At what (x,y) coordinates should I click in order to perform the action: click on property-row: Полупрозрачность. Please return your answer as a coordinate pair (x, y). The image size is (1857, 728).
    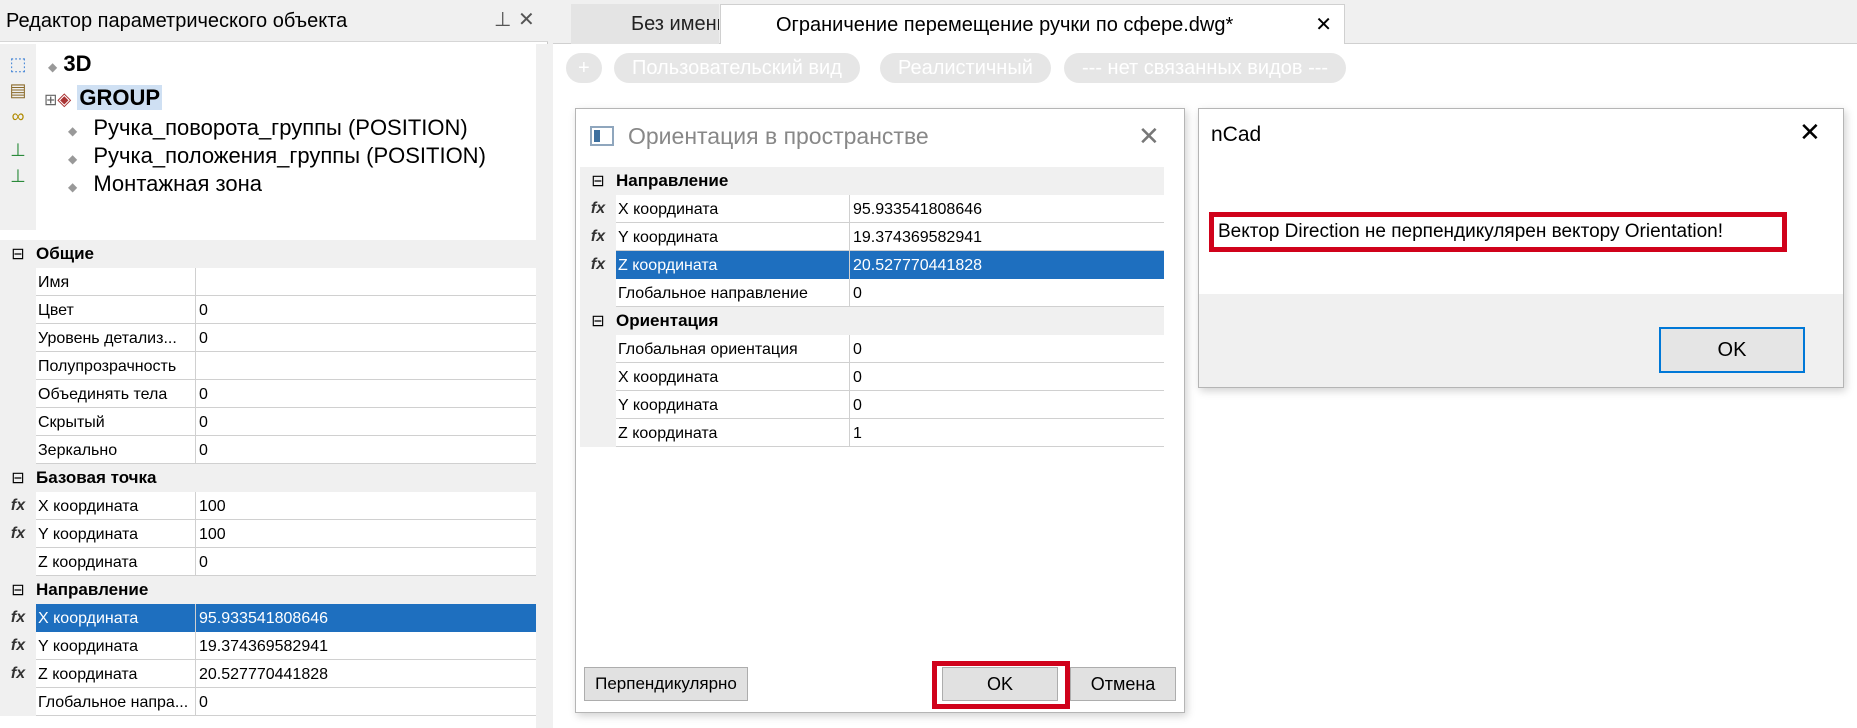
    Looking at the image, I should click on (268, 366).